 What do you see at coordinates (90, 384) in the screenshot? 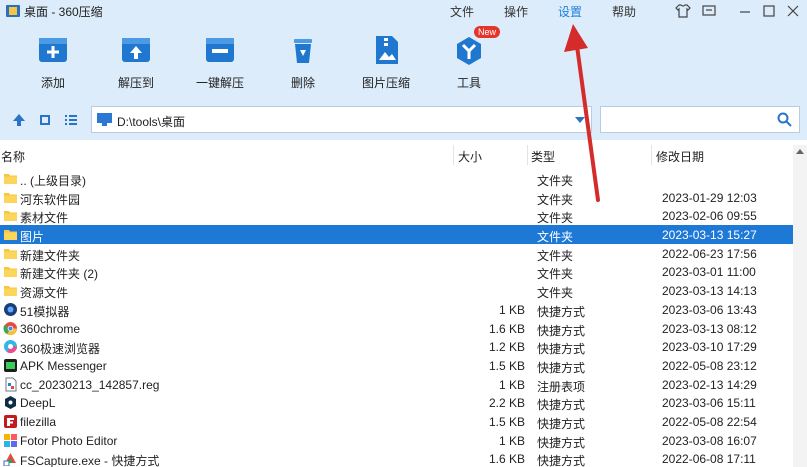
I see `file-name: cc_20230213_142857.reg` at bounding box center [90, 384].